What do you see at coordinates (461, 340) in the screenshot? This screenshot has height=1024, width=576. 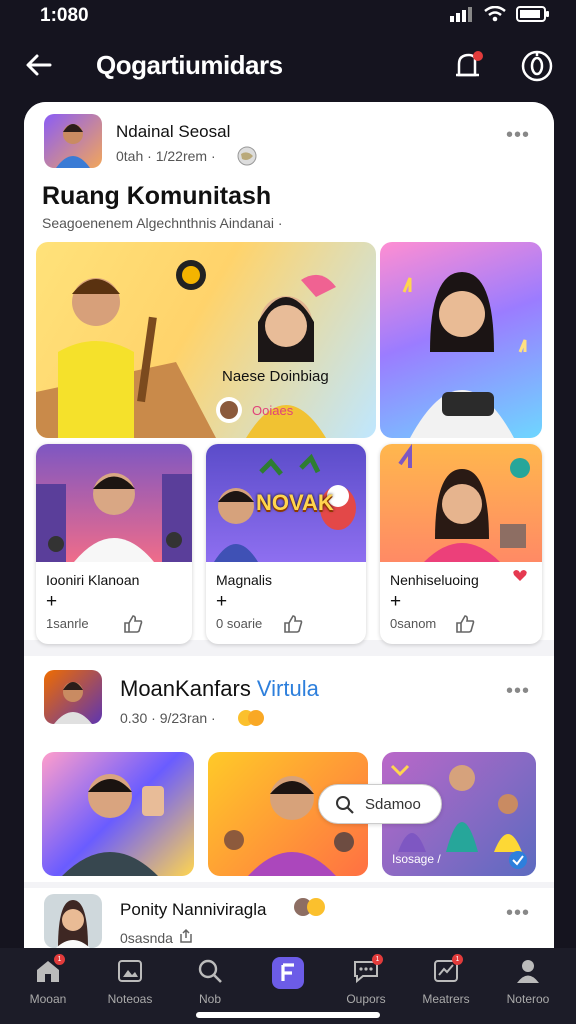 I see `girl-music-image` at bounding box center [461, 340].